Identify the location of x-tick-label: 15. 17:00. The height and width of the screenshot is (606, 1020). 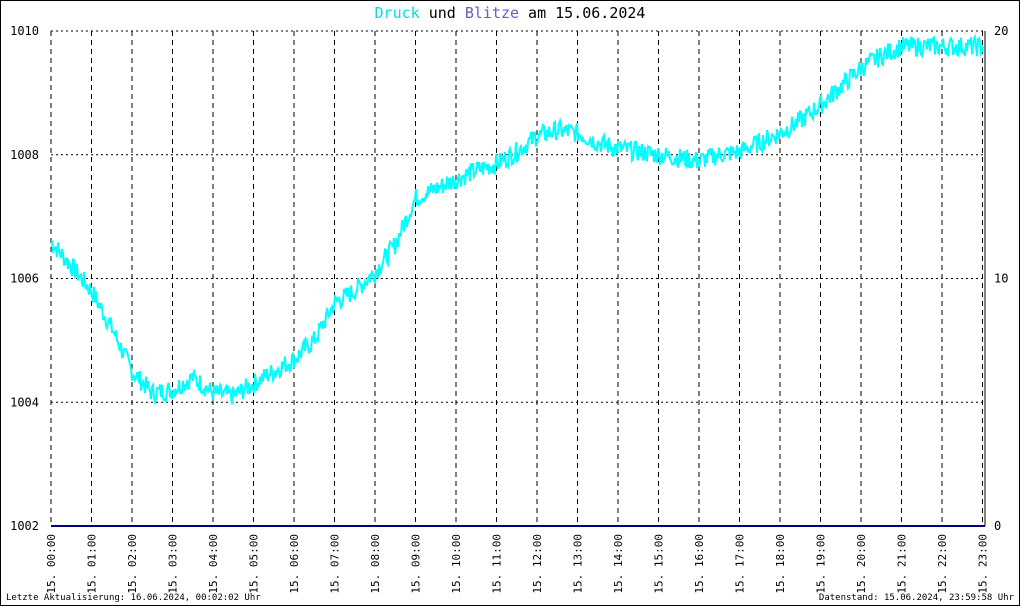
(740, 564).